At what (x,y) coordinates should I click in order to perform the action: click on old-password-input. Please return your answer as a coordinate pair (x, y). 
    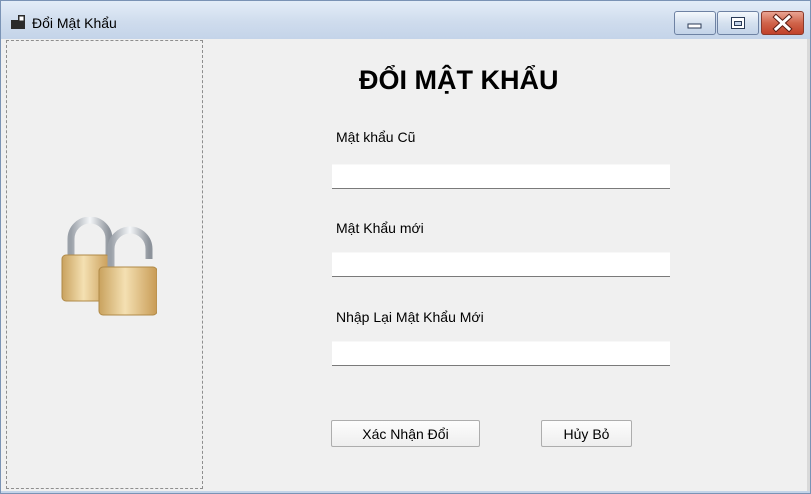
    Looking at the image, I should click on (501, 176).